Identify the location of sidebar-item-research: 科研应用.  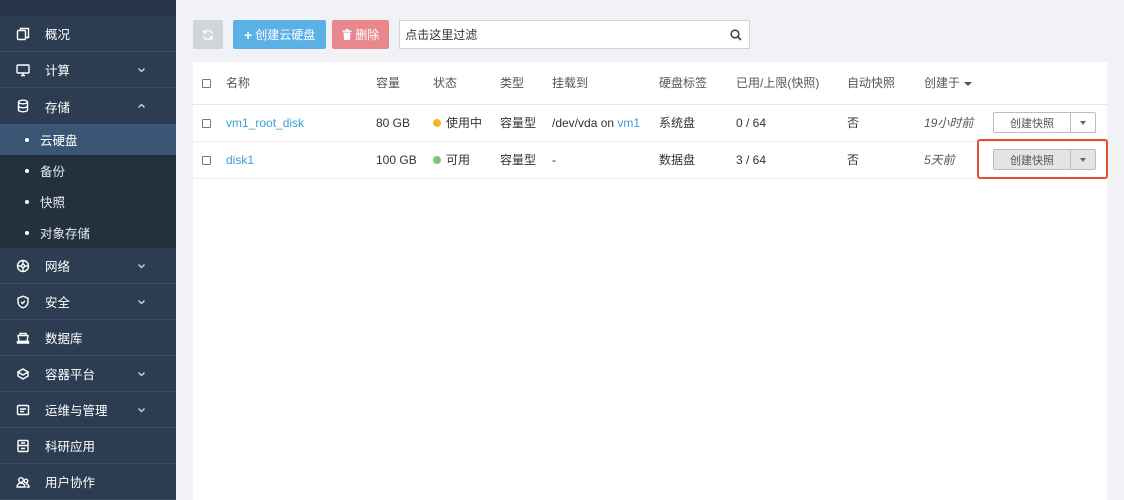
(88, 446).